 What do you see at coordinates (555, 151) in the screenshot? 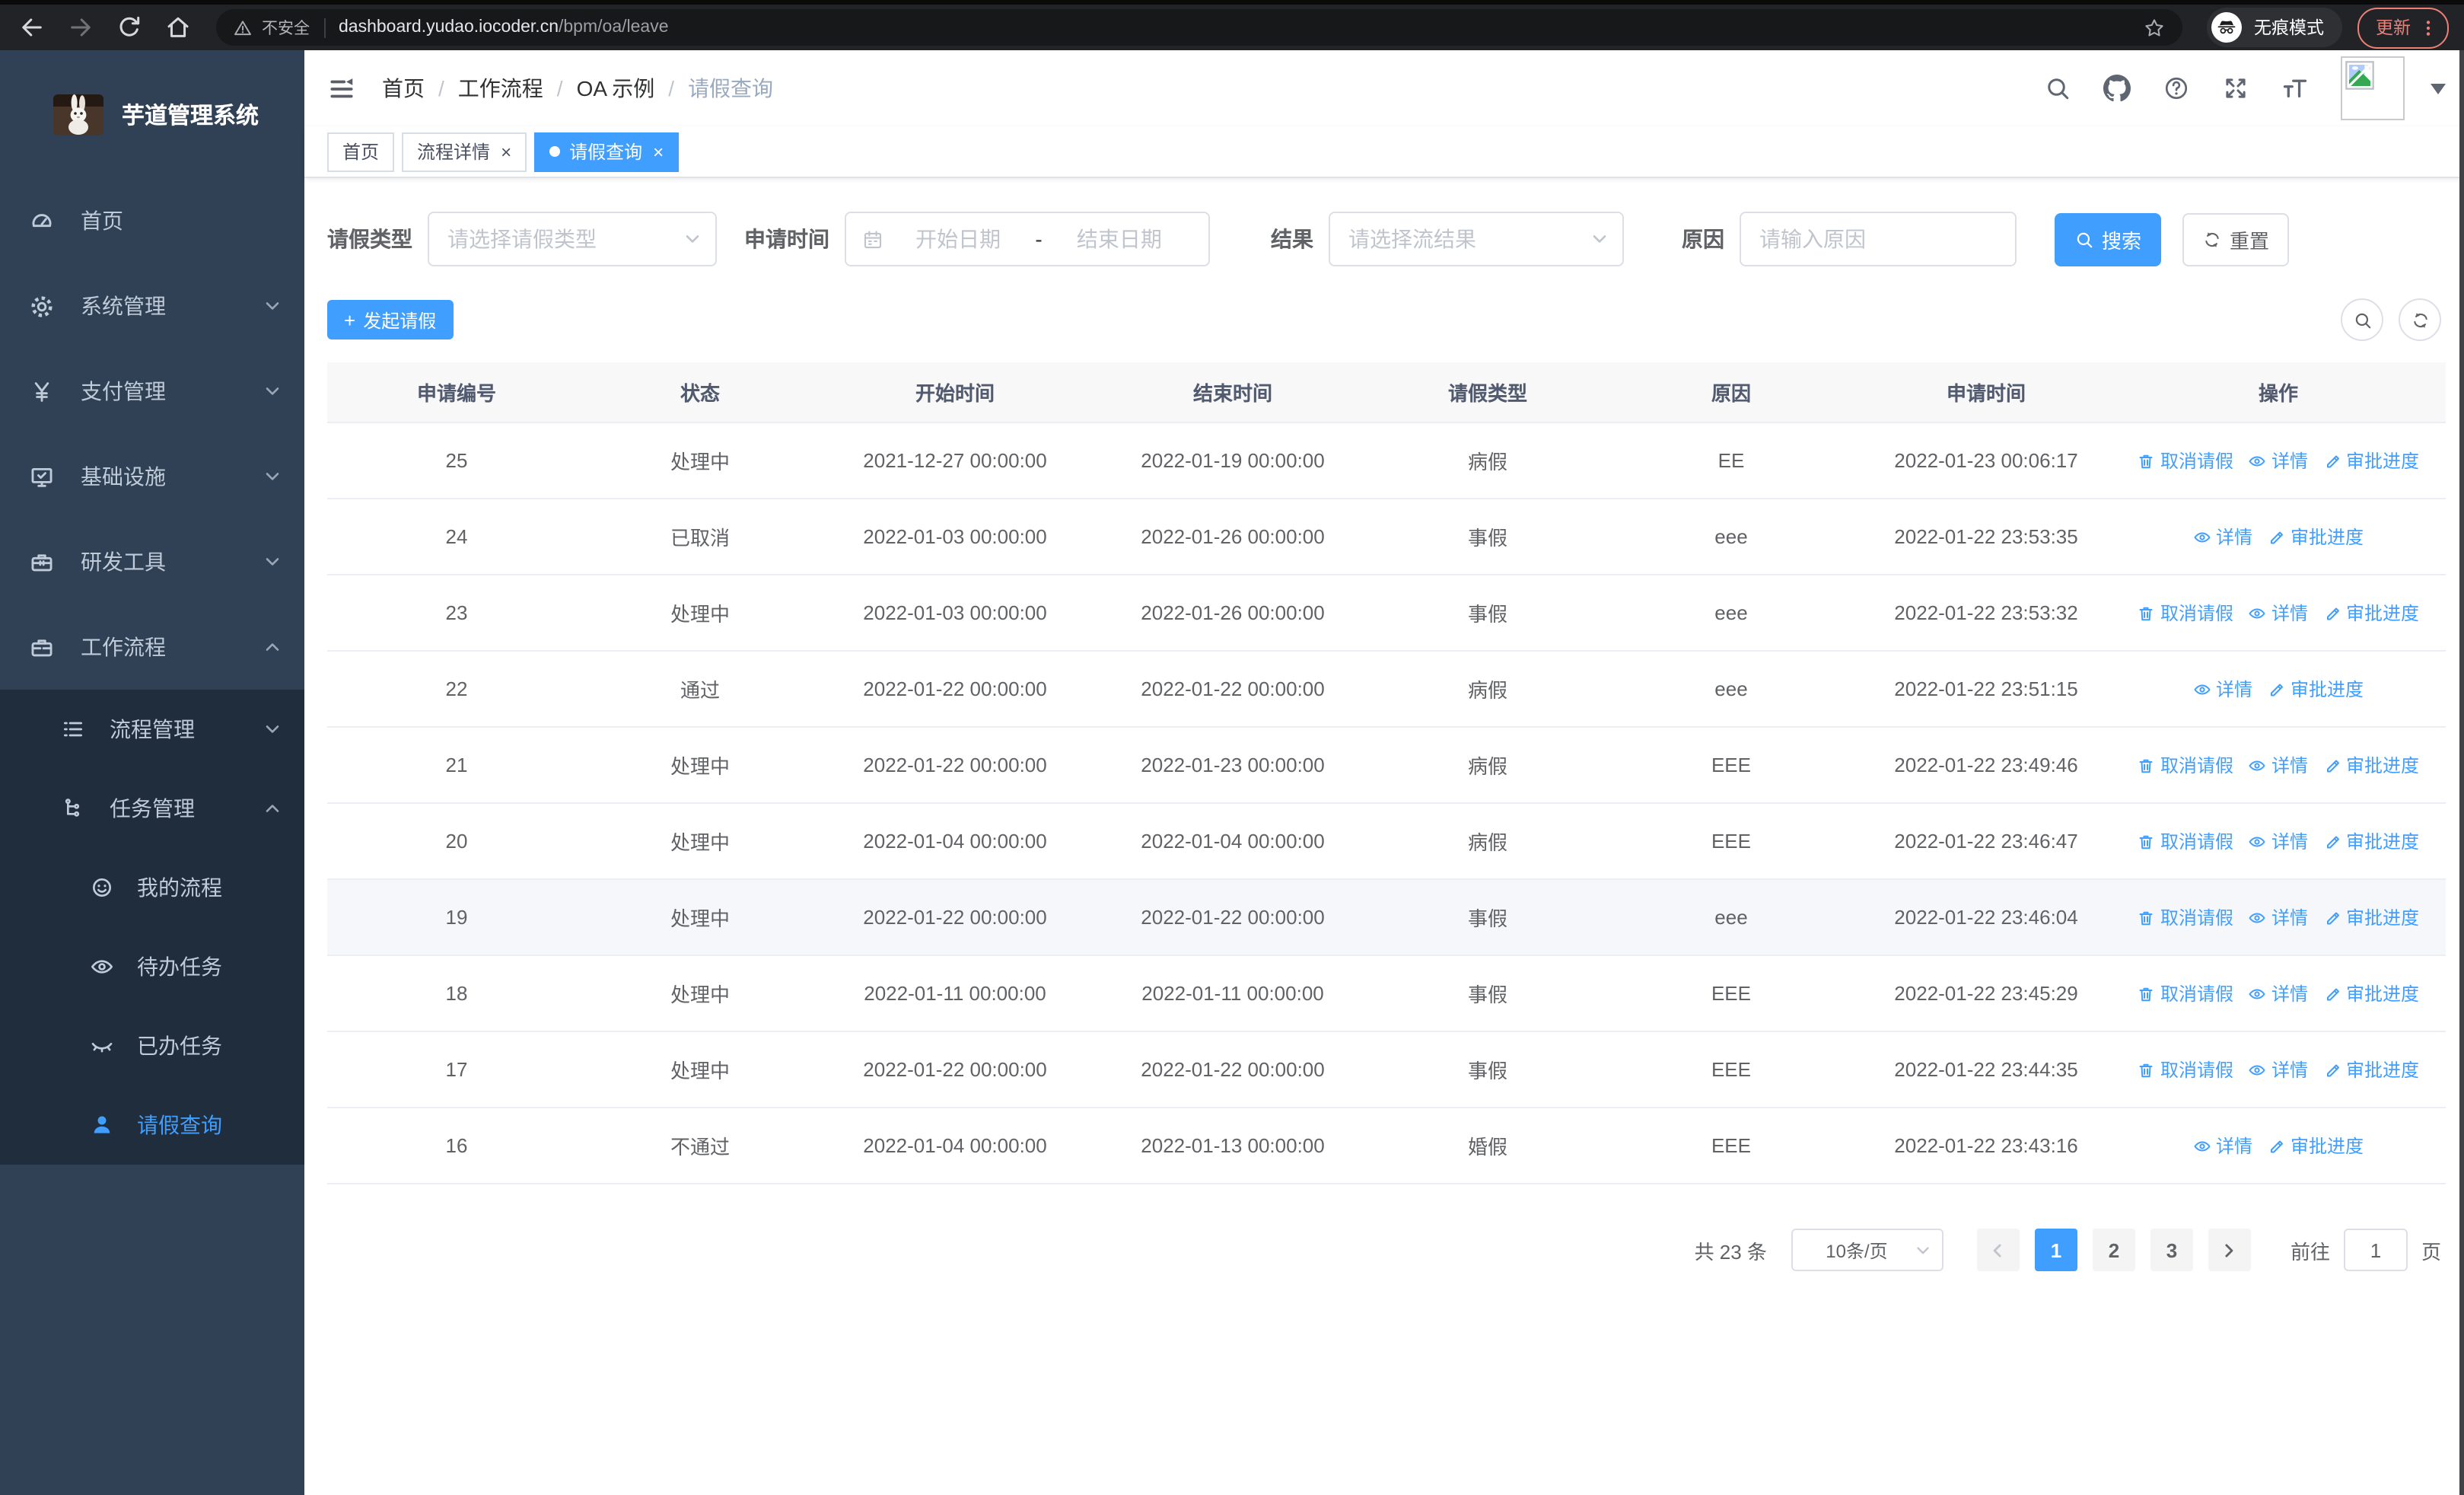
I see `active-tab-dot` at bounding box center [555, 151].